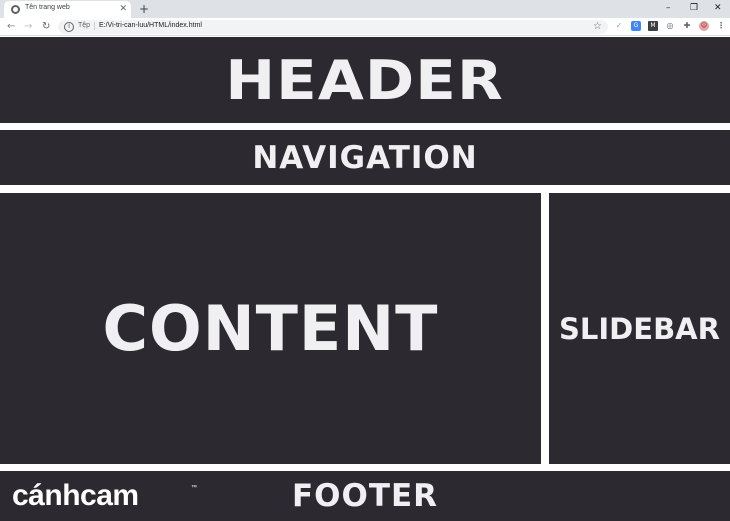 This screenshot has width=730, height=521. What do you see at coordinates (47, 7) in the screenshot?
I see `tab-title: Tên trang web` at bounding box center [47, 7].